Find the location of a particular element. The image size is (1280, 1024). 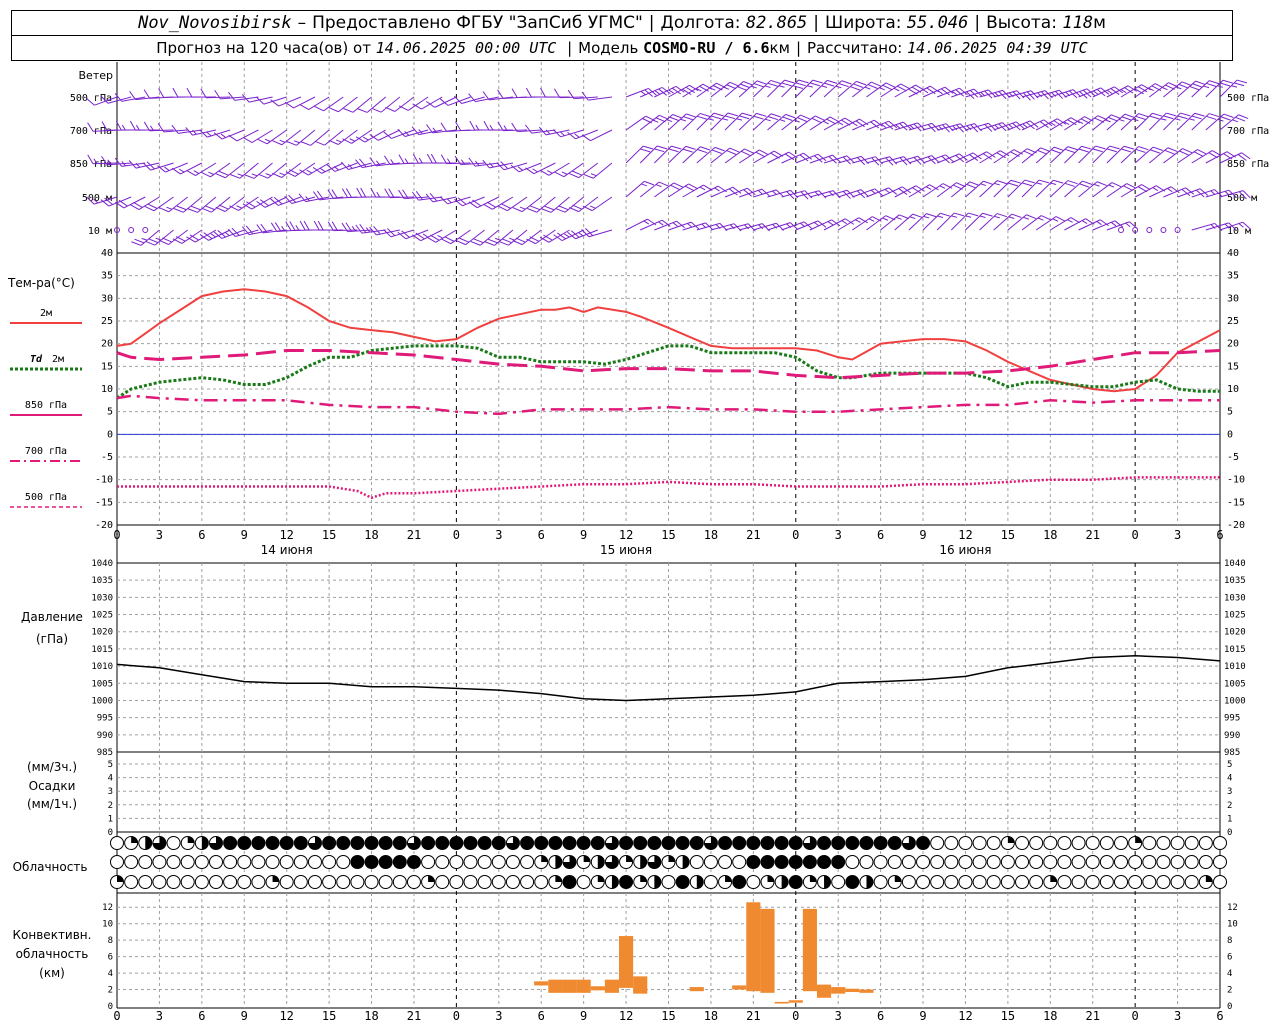

pres-tick-right-1040: 1040 is located at coordinates (1235, 564).